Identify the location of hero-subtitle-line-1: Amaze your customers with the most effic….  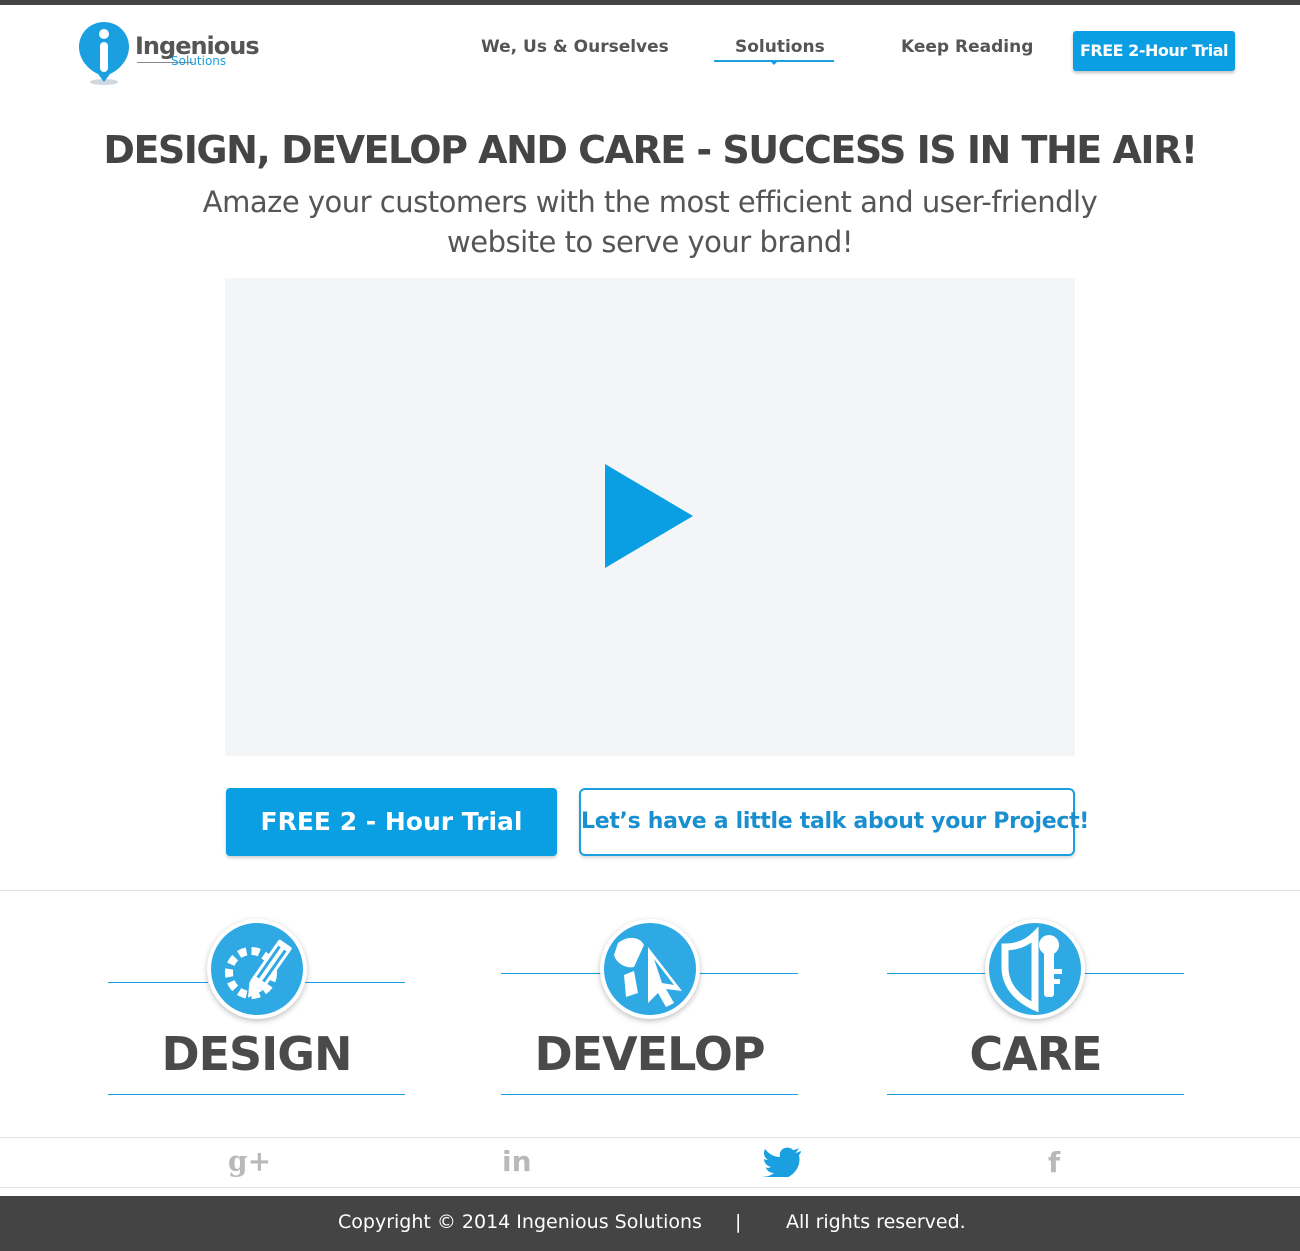
(650, 202).